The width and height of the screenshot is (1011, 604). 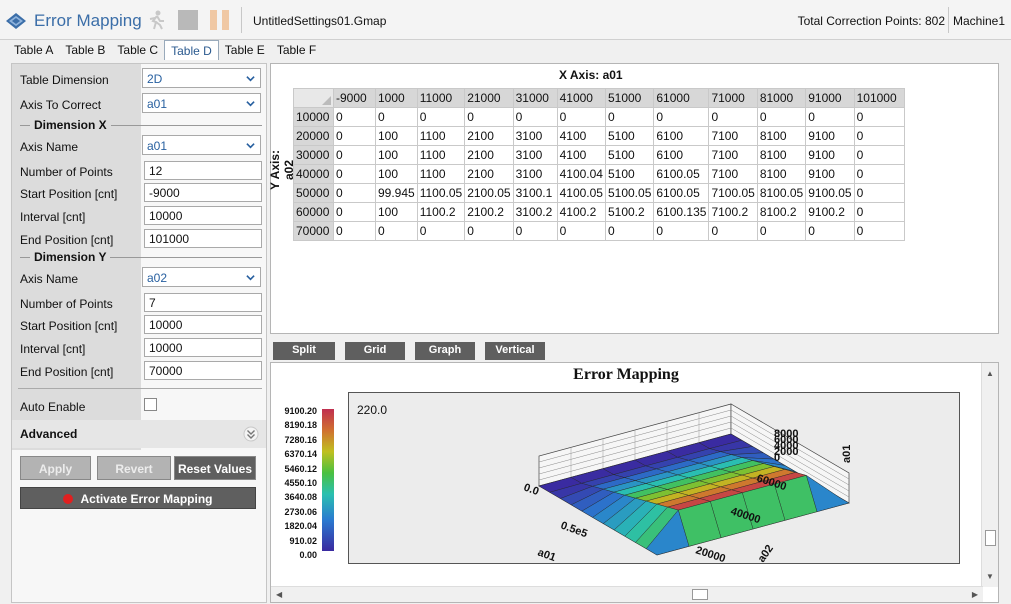 I want to click on dimy-start-input: 10000, so click(x=203, y=324).